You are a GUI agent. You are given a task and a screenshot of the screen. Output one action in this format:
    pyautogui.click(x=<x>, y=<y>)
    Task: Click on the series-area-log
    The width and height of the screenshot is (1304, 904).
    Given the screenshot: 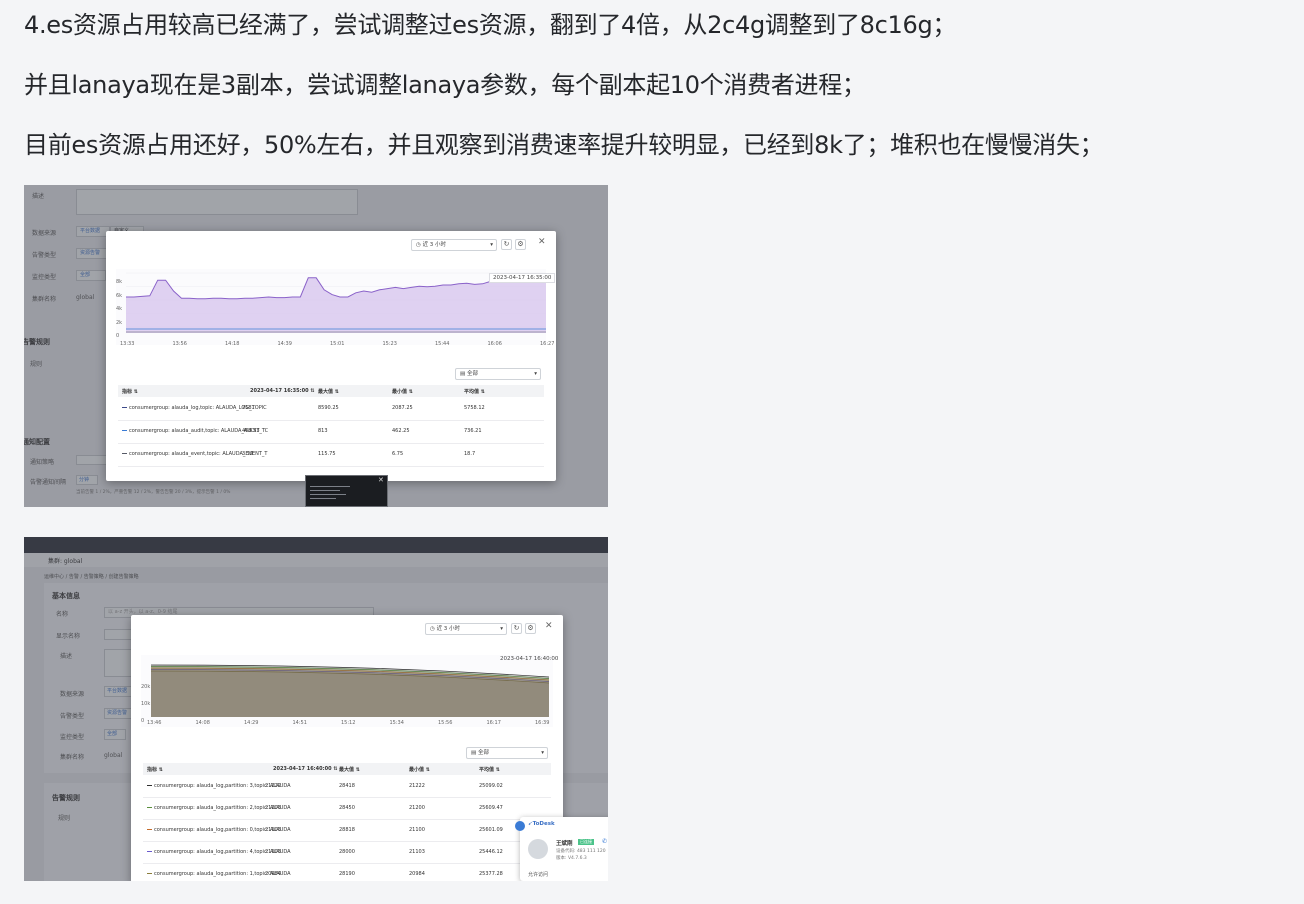 What is the action you would take?
    pyautogui.click(x=336, y=304)
    